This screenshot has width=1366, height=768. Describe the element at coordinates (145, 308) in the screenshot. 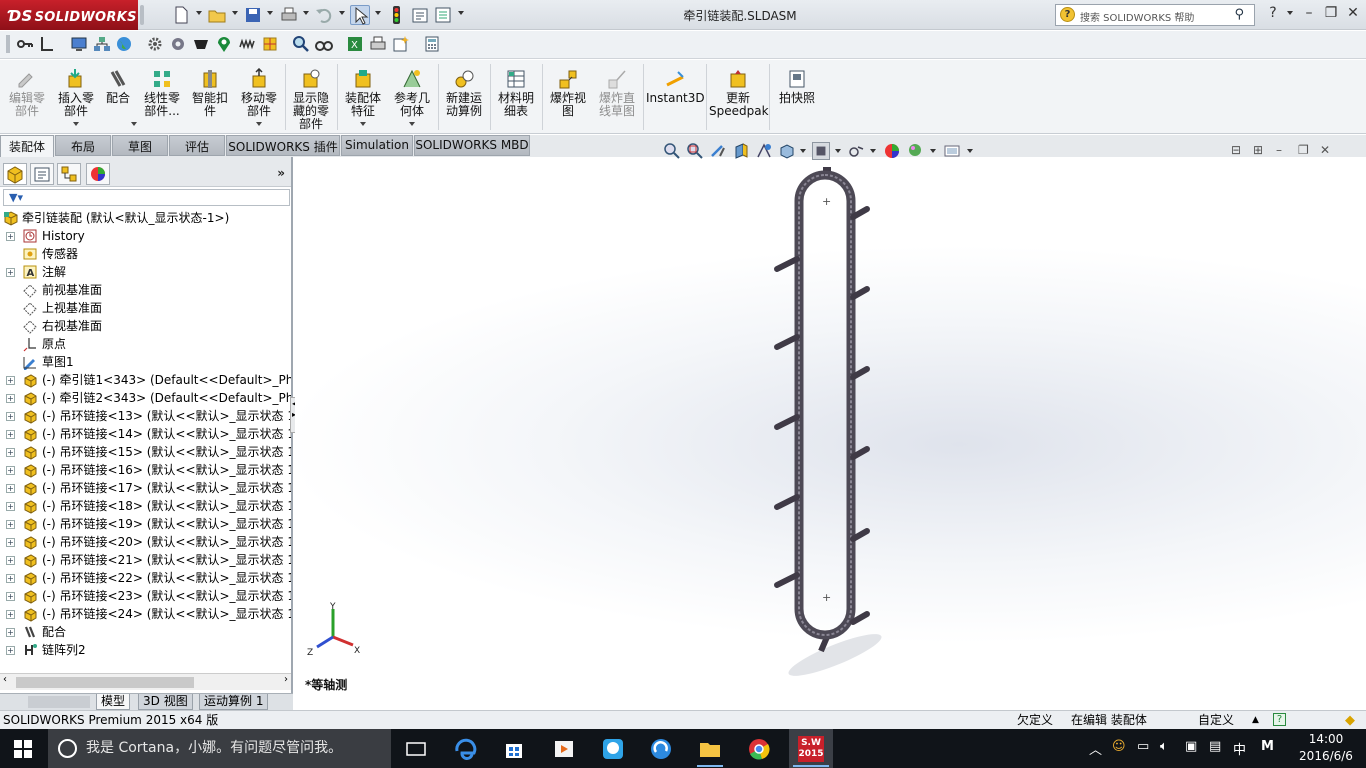

I see `tree-item: 上视基准面` at that location.